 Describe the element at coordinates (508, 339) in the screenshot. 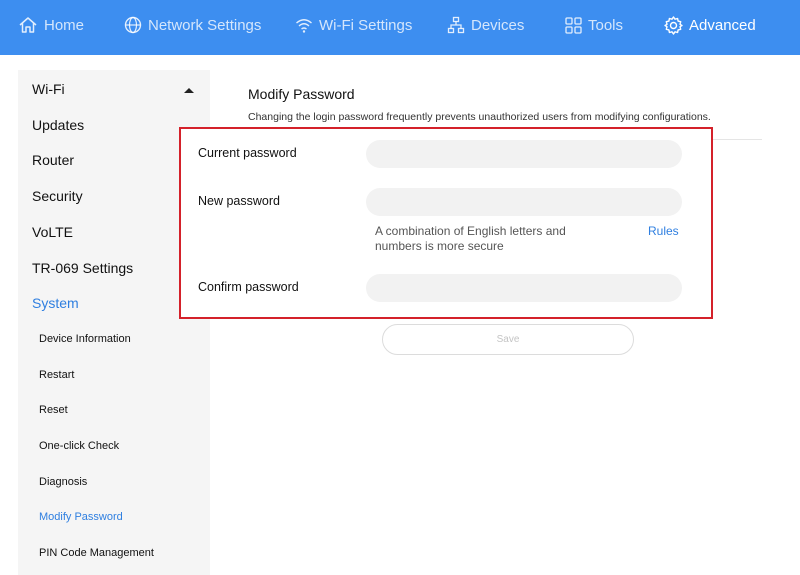

I see `save-button: Save` at that location.